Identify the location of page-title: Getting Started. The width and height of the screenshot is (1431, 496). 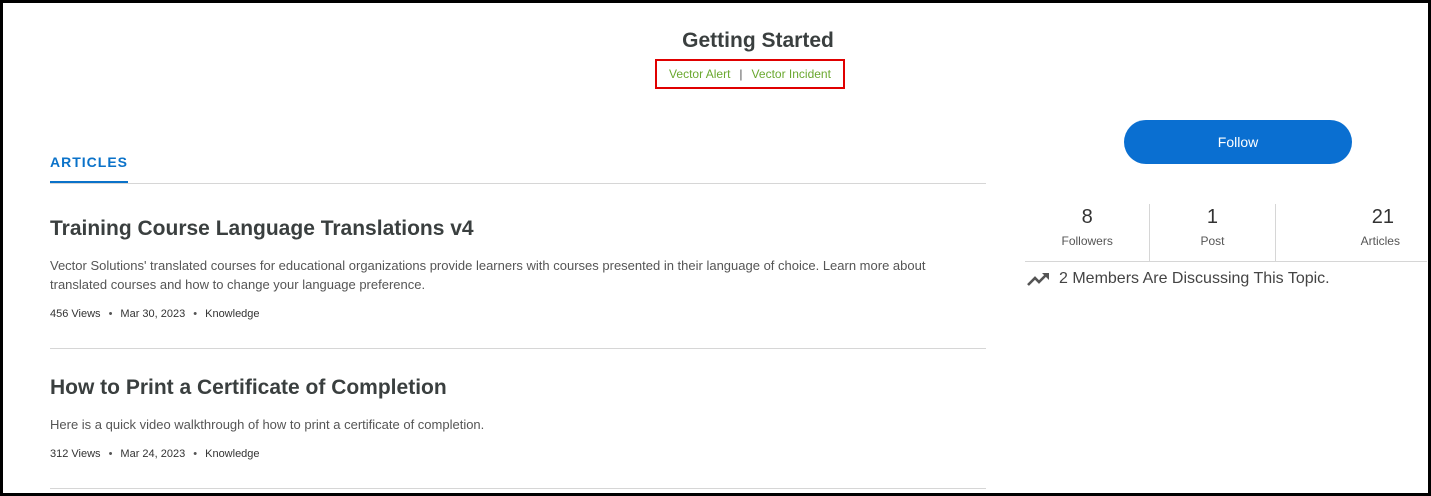
(758, 40).